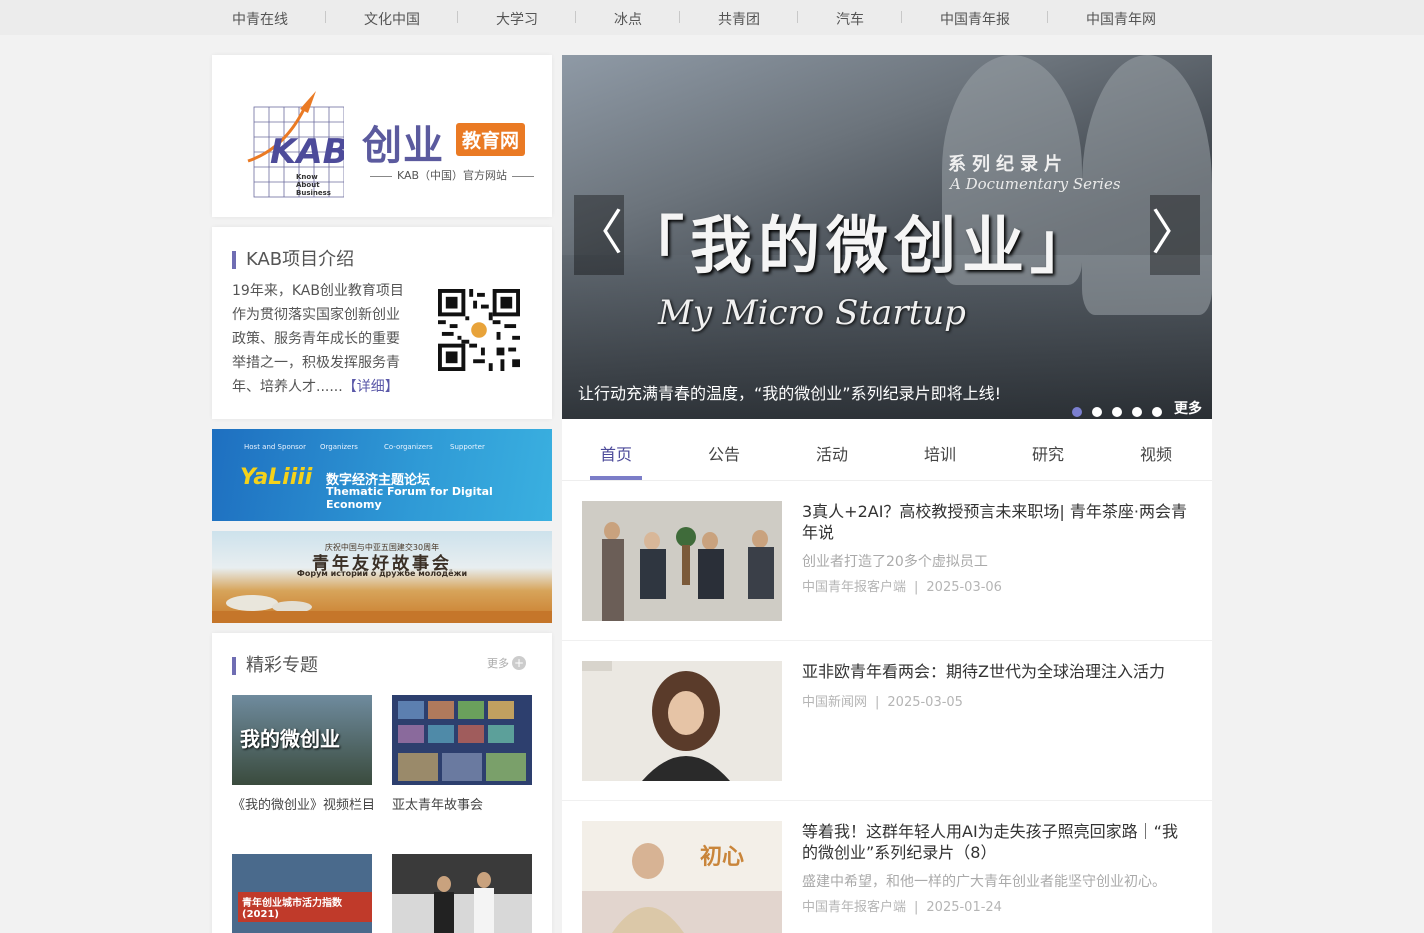 This screenshot has height=933, width=1424. I want to click on tab-activities: 活动, so click(832, 453).